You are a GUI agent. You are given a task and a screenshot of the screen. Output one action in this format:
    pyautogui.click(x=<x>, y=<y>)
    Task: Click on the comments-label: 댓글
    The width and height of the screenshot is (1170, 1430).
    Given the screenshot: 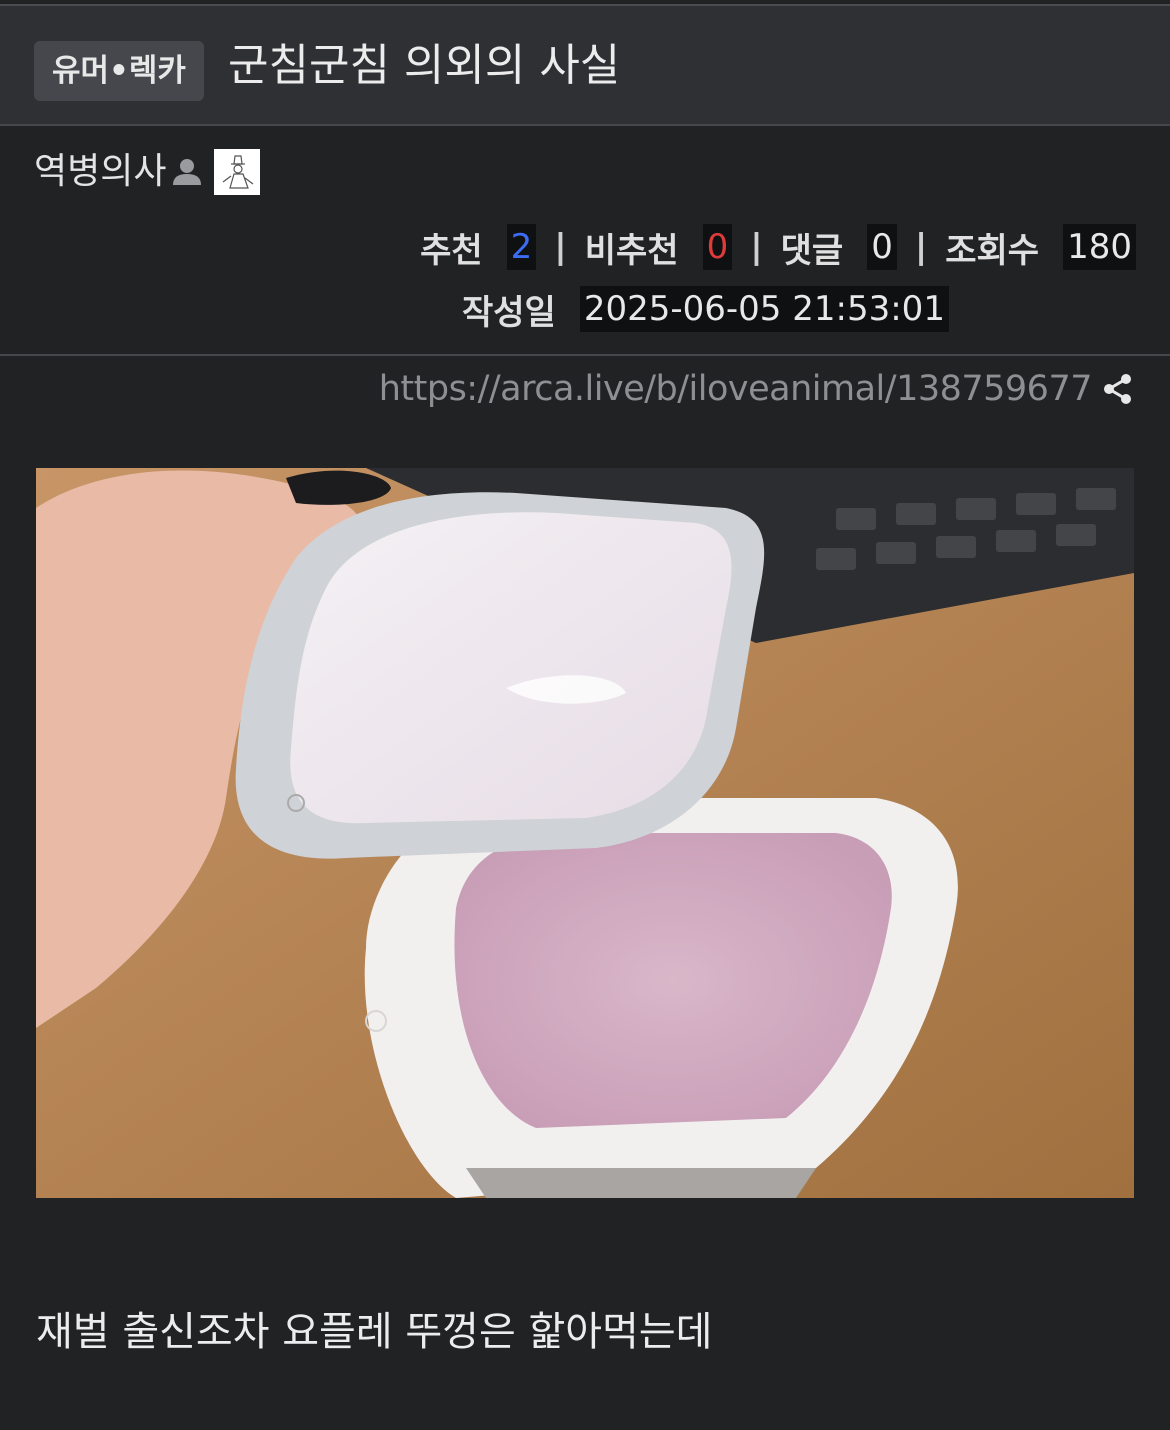 What is the action you would take?
    pyautogui.click(x=812, y=250)
    